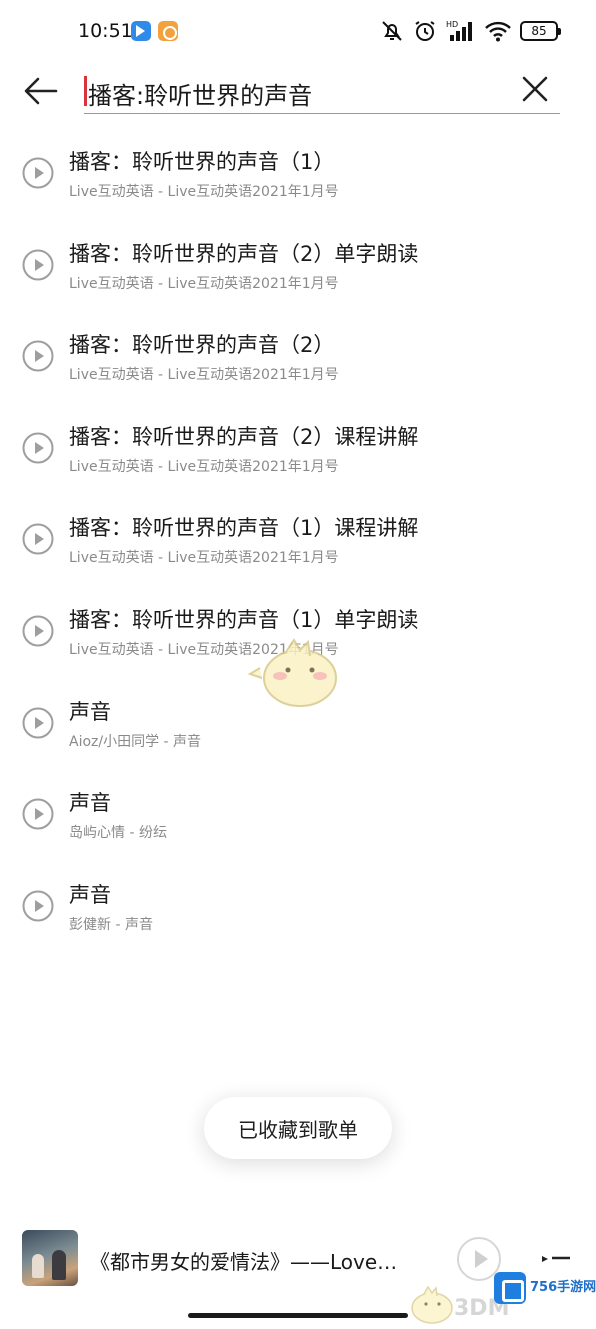  I want to click on song-title: 播客：聆听世界的声音（2）, so click(202, 345).